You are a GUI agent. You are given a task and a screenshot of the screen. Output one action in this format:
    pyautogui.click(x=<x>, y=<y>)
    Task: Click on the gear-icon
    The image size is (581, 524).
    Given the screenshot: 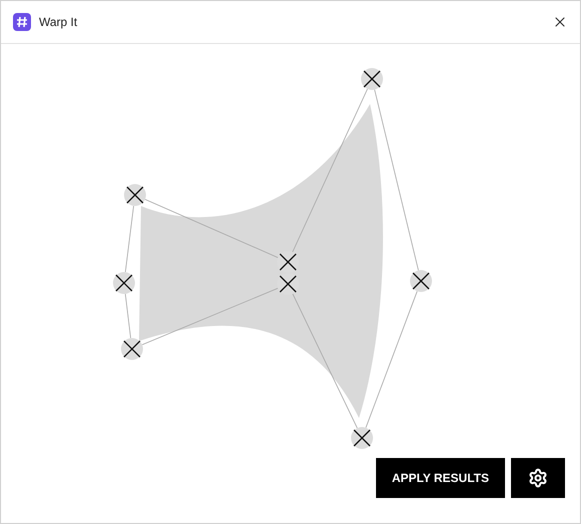 What is the action you would take?
    pyautogui.click(x=538, y=478)
    